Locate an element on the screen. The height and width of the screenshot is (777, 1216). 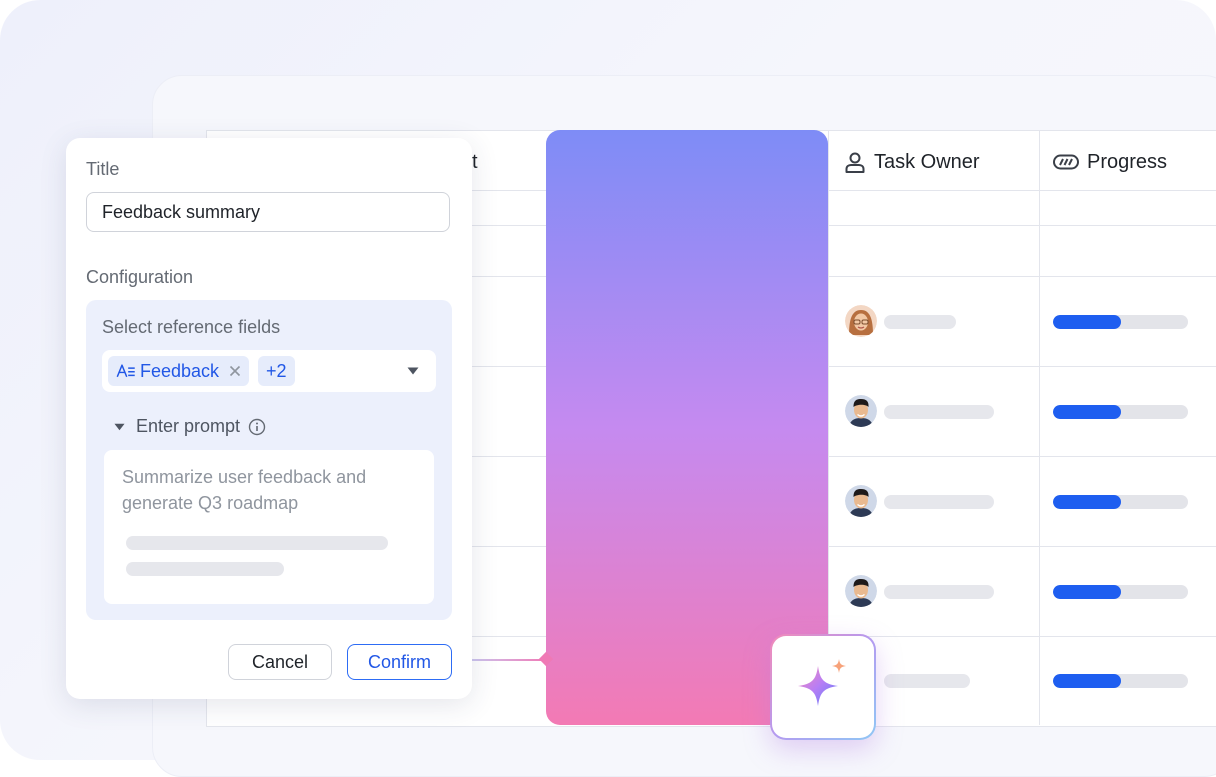
person-icon is located at coordinates (855, 162).